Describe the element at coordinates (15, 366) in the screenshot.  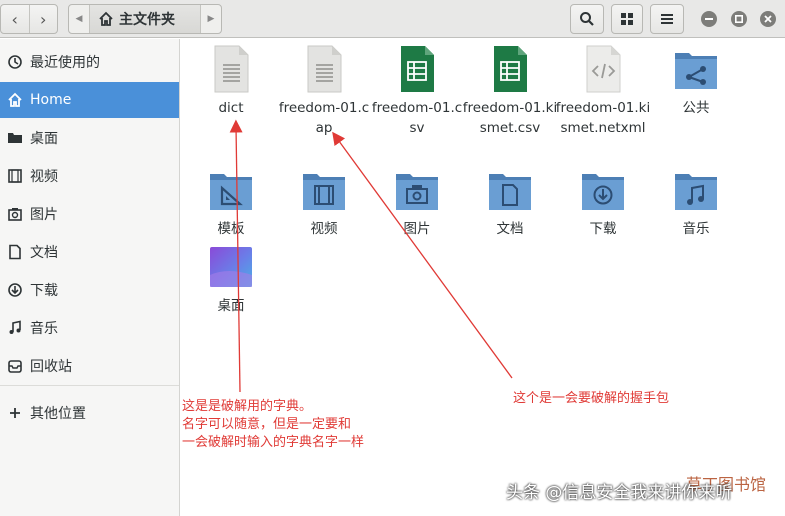
I see `trash-icon` at that location.